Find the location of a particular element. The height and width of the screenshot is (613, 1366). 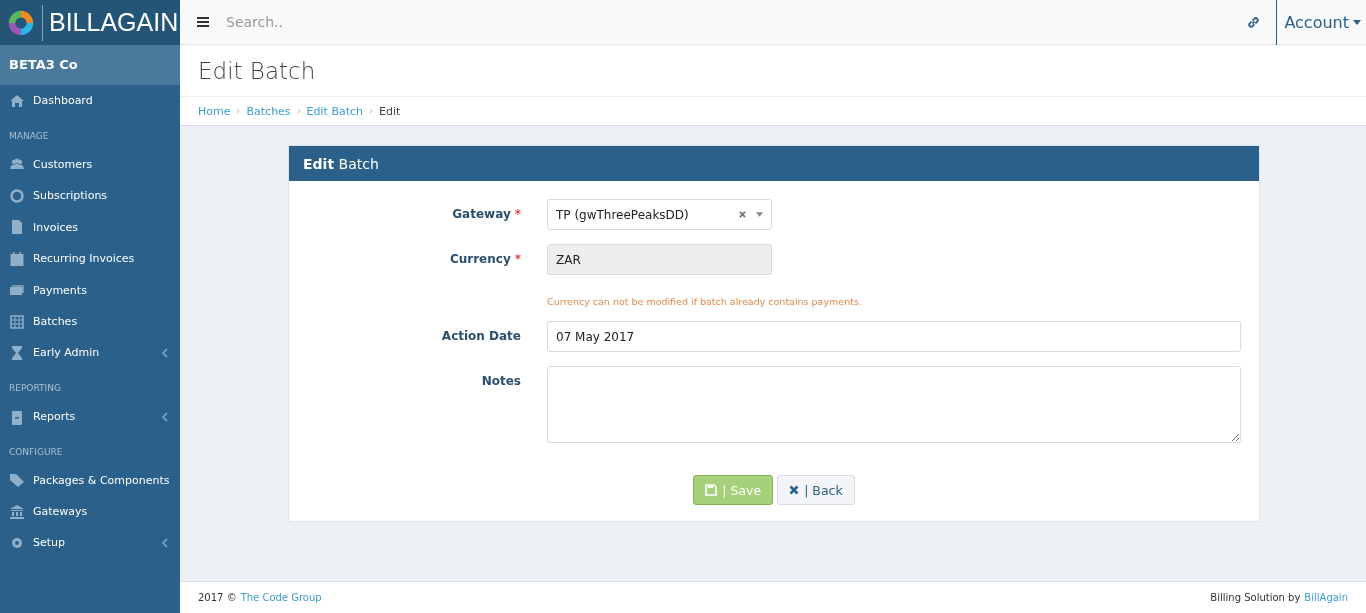

clipboard-icon is located at coordinates (17, 416).